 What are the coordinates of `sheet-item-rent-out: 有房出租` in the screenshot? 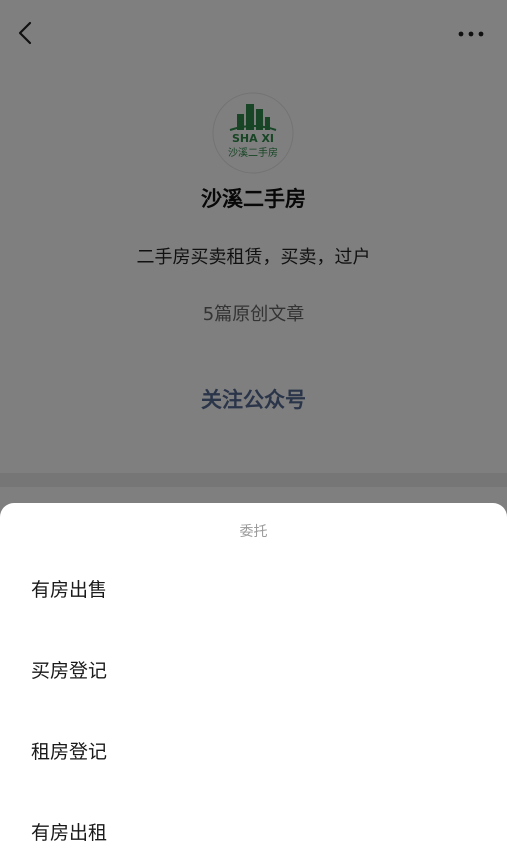 It's located at (253, 829).